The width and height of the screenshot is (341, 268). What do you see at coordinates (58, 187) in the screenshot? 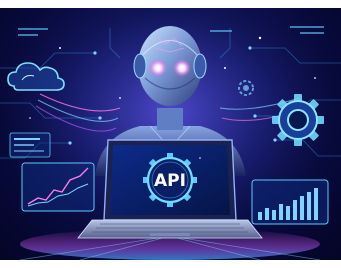
I see `line-chart-panel` at bounding box center [58, 187].